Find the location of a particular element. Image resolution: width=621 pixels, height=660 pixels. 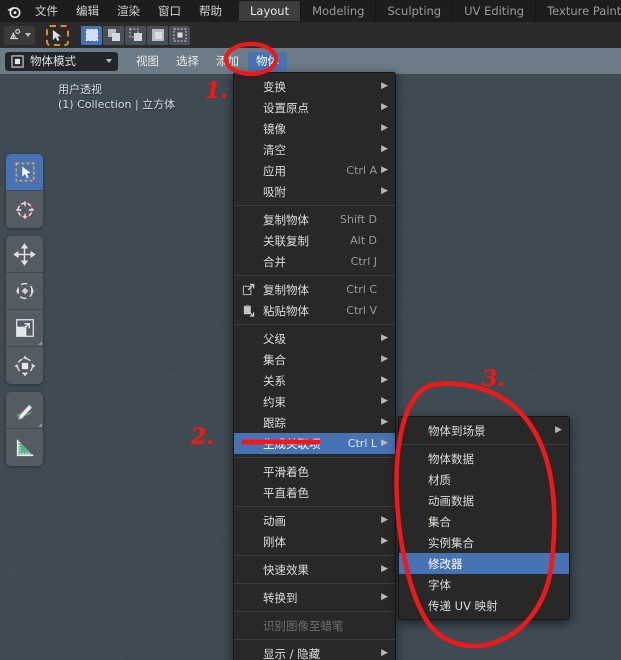

menu-render: 渲染 is located at coordinates (128, 11).